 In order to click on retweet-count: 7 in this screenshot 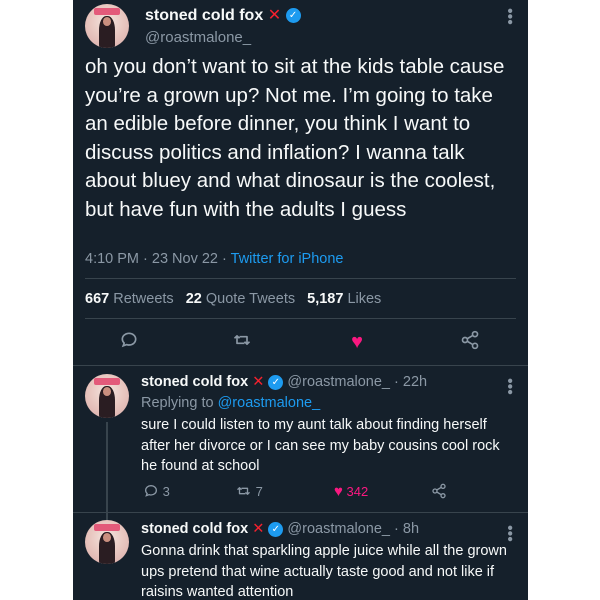, I will do `click(259, 491)`.